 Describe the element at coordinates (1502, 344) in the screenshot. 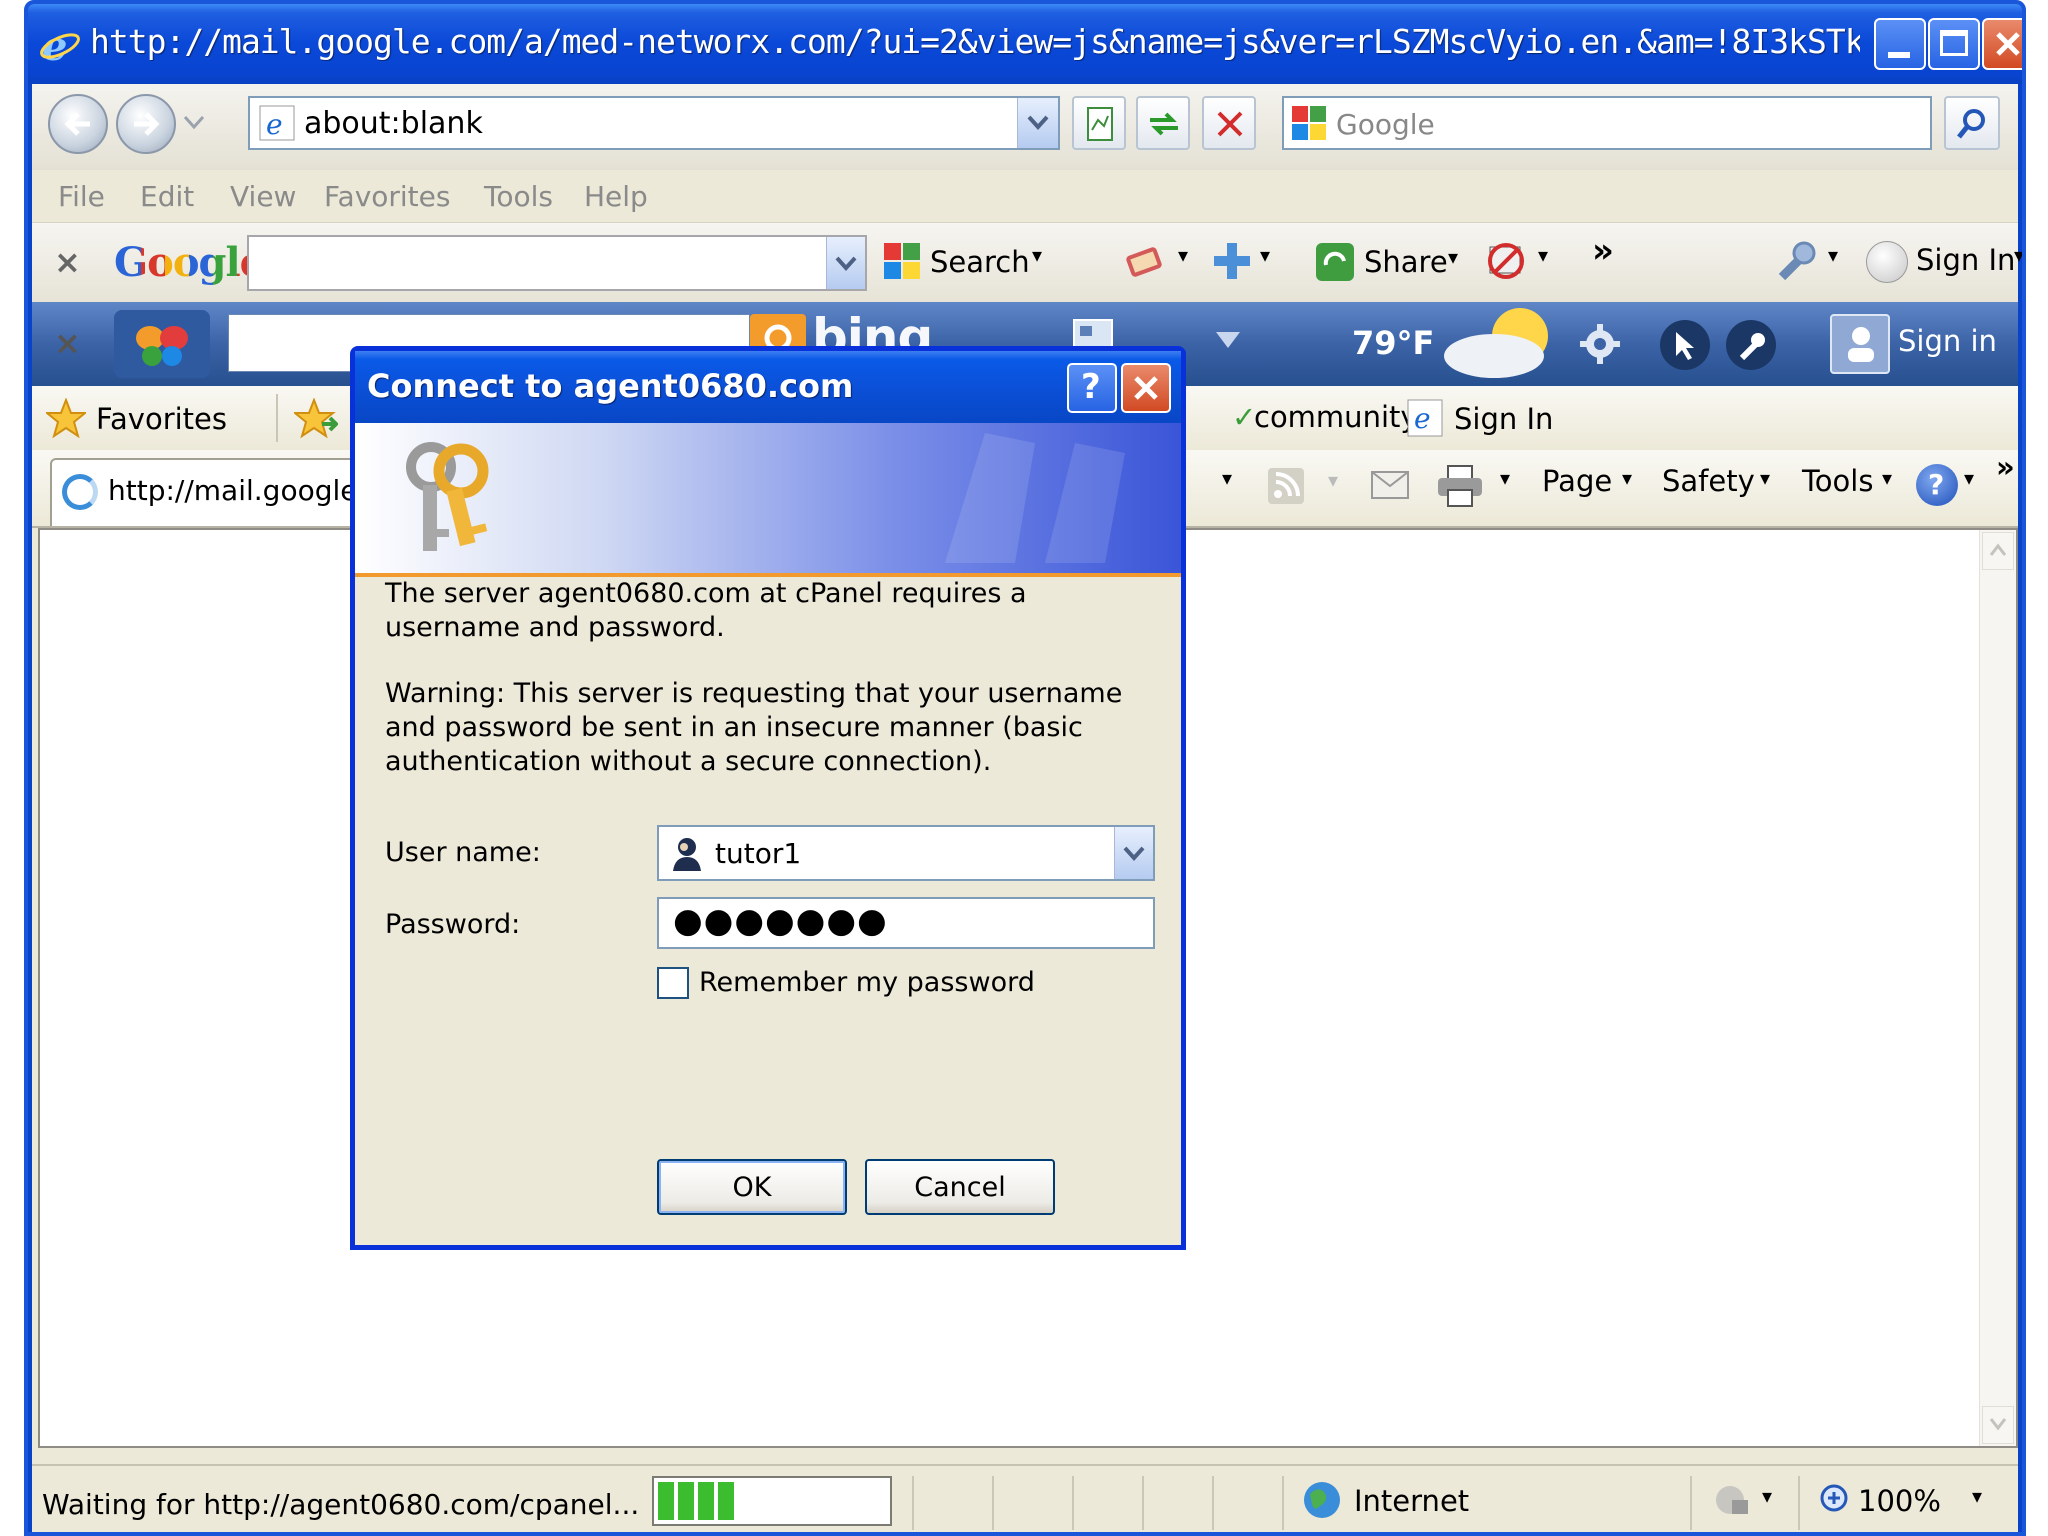

I see `weather-sun-cloud-icon` at that location.